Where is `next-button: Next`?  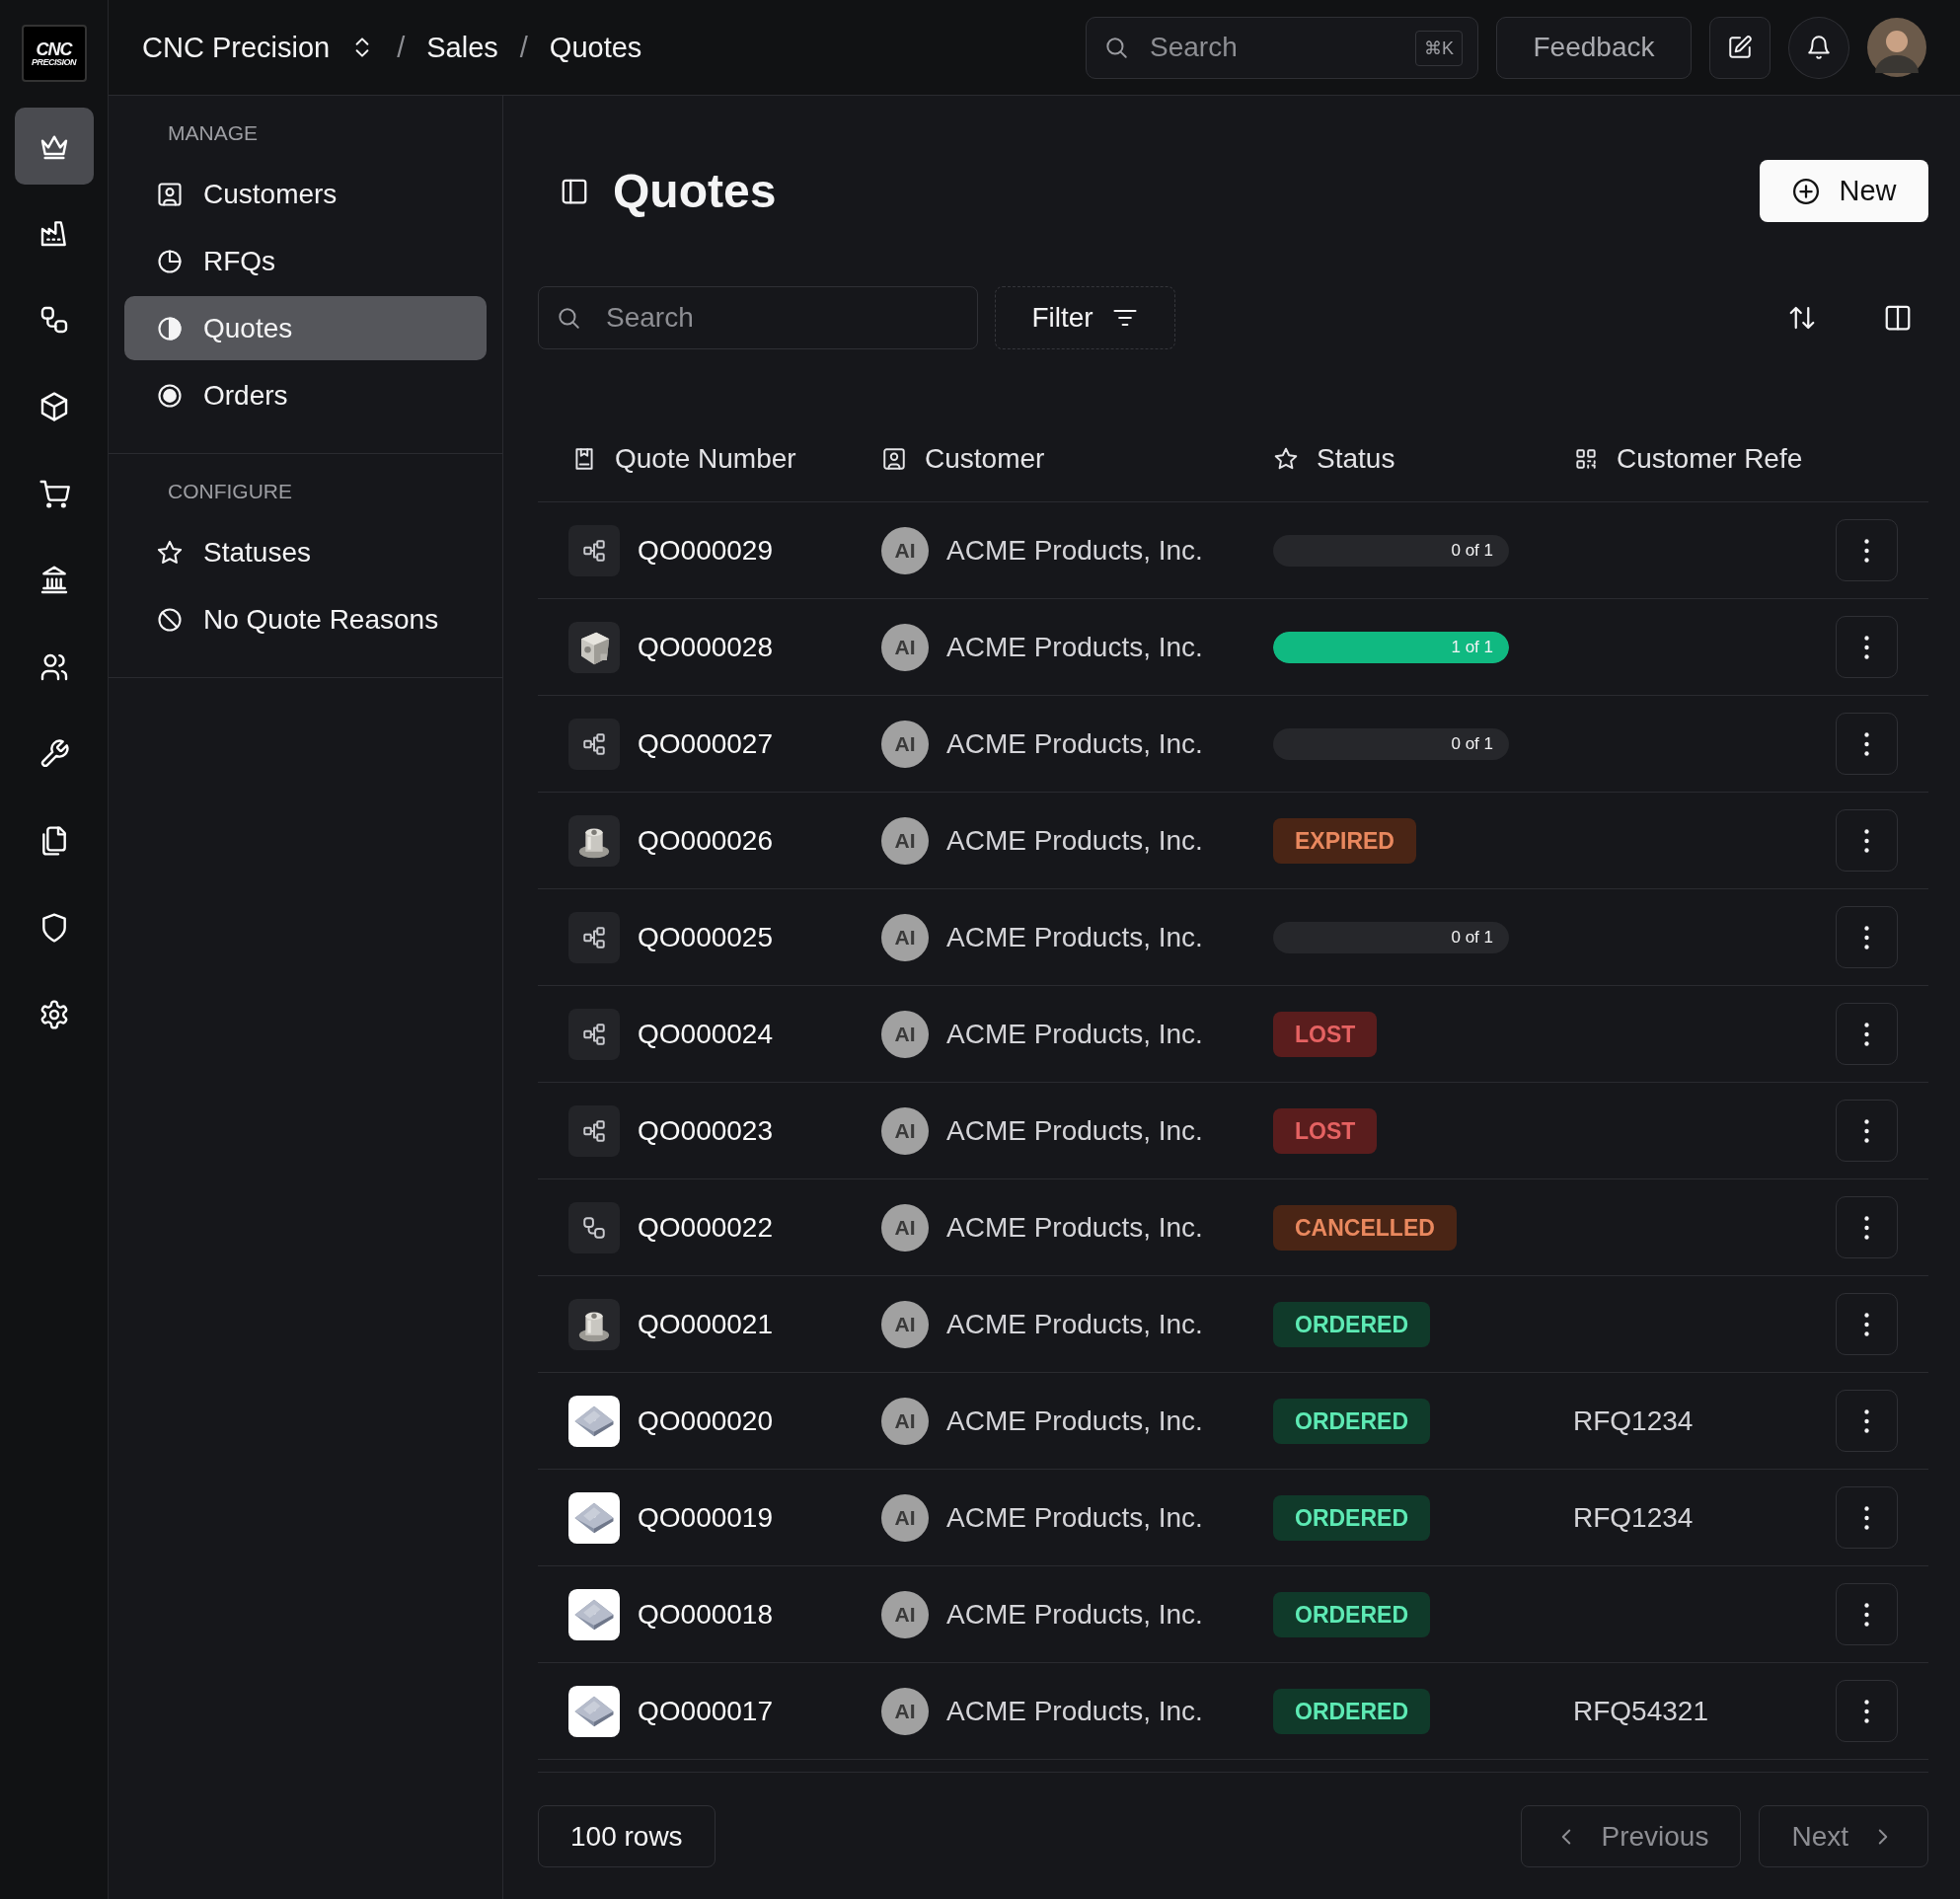 next-button: Next is located at coordinates (1843, 1836).